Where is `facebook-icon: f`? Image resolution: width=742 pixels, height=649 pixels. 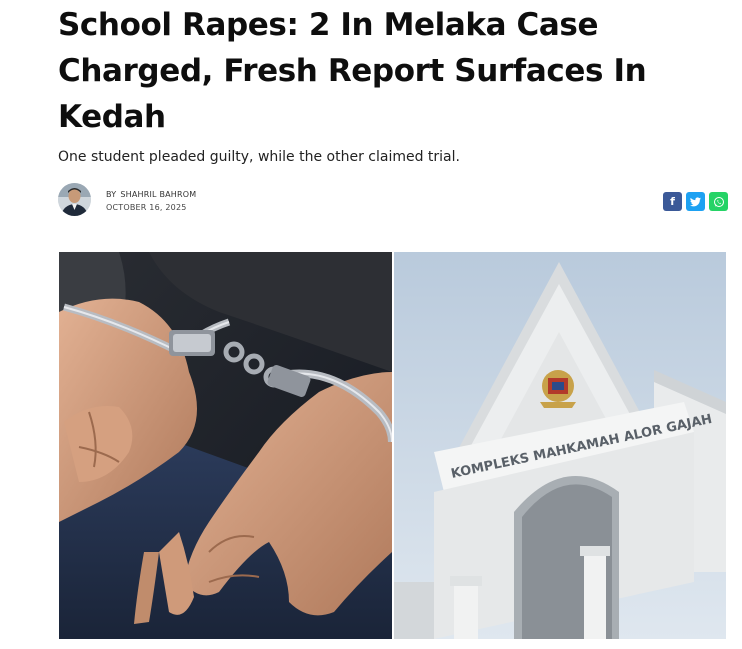
facebook-icon: f is located at coordinates (672, 201).